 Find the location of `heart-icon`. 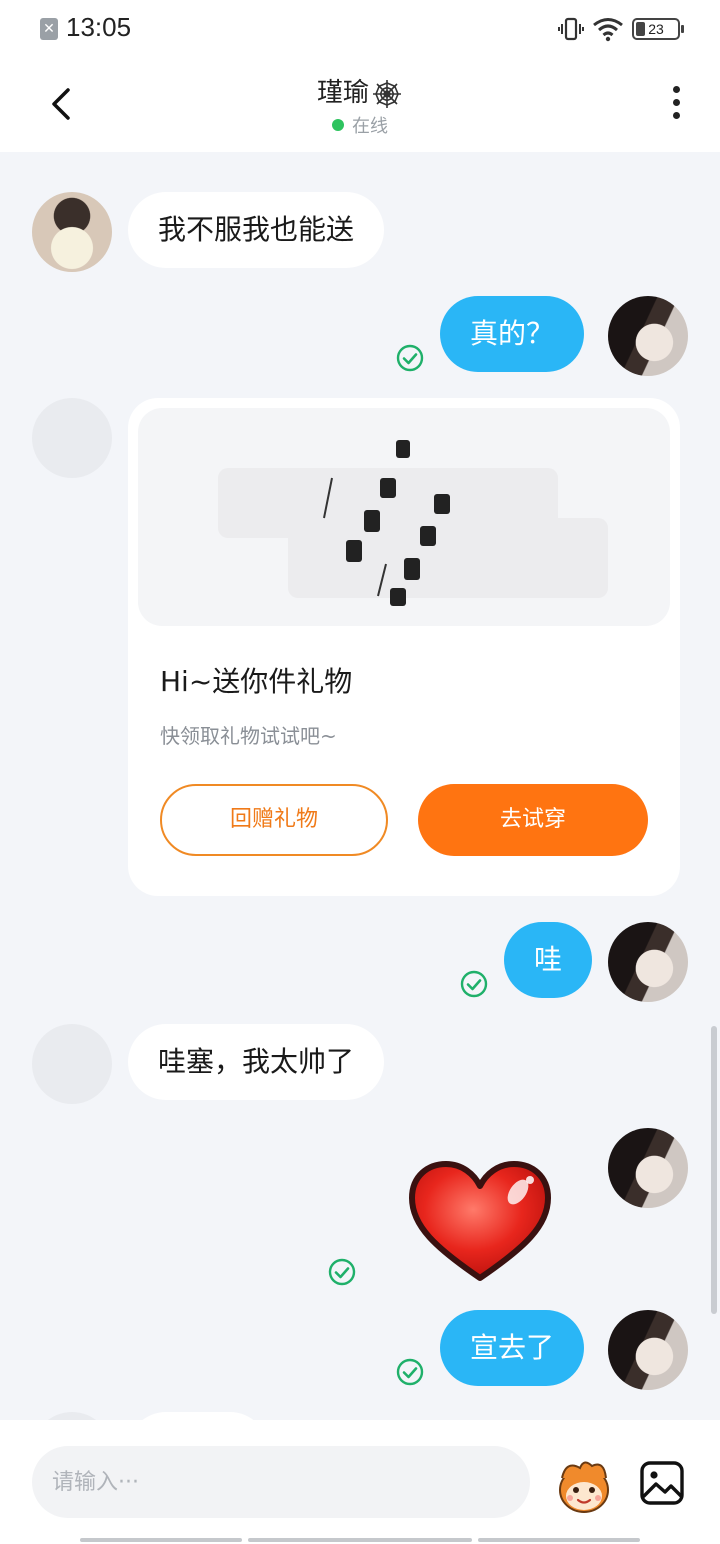

heart-icon is located at coordinates (480, 1222).